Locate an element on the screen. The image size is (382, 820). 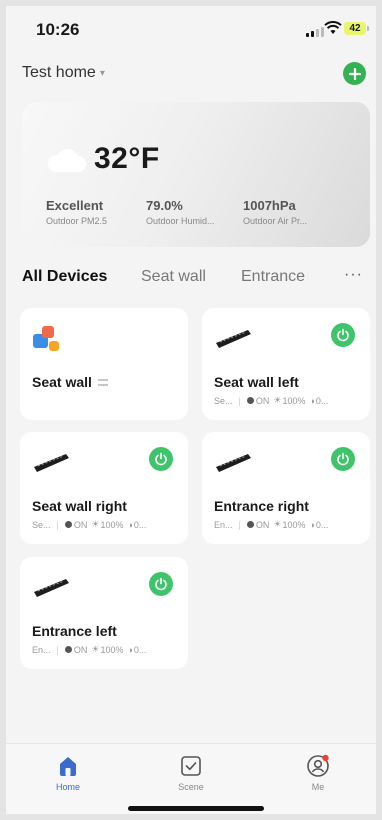
tab-seat-wall: Seat wall is located at coordinates (173, 277).